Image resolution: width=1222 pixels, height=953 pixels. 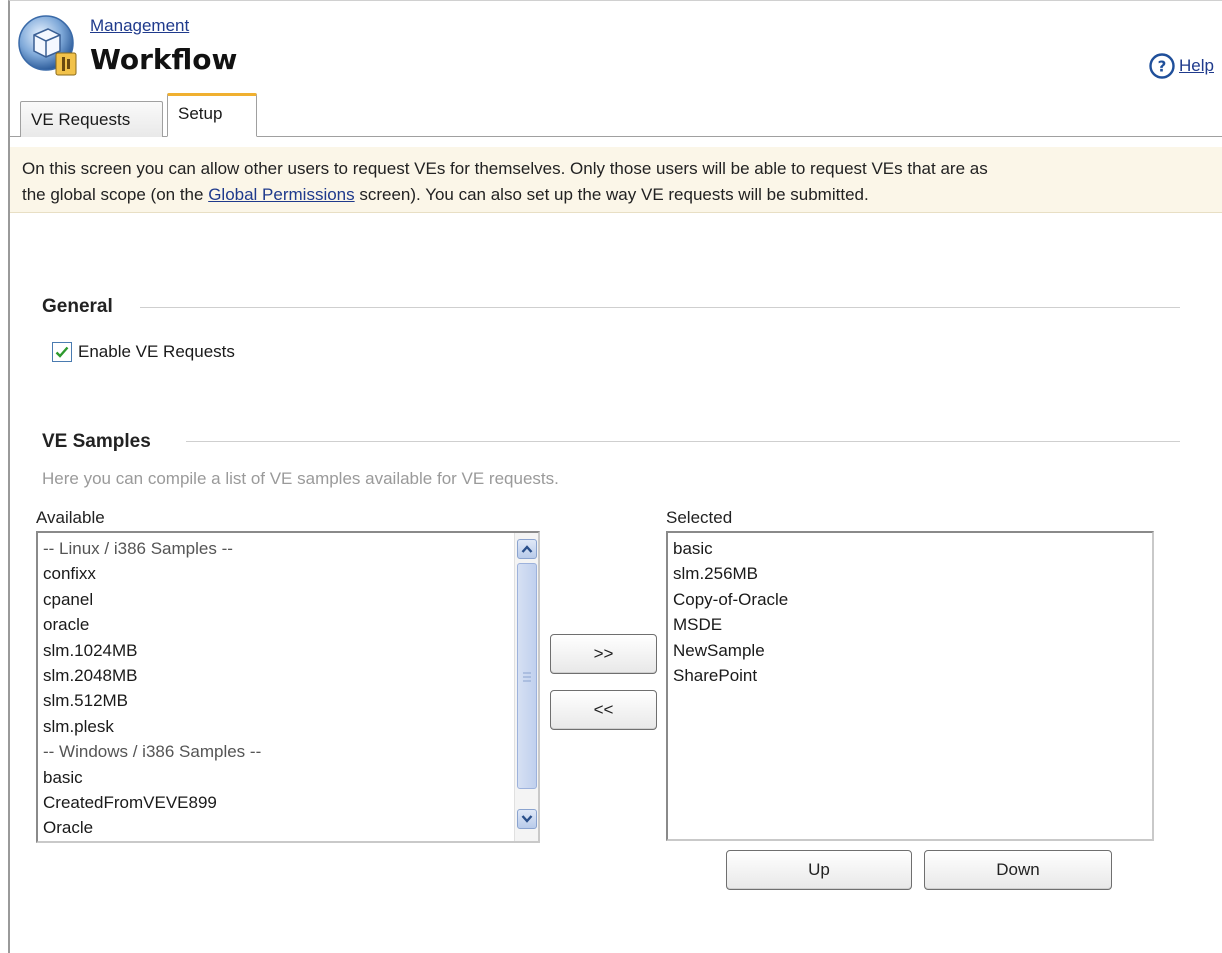 I want to click on list-item: confixx, so click(x=290, y=573).